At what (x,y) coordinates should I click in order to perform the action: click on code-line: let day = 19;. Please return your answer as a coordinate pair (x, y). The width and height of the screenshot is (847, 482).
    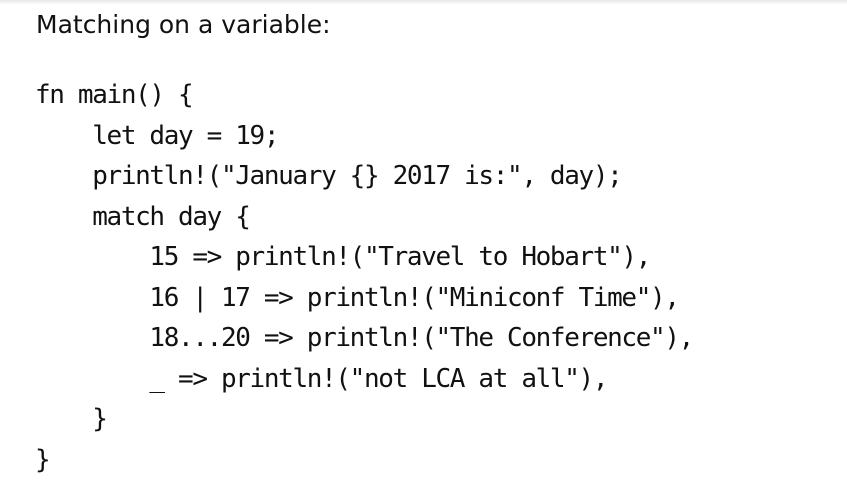
    Looking at the image, I should click on (157, 135).